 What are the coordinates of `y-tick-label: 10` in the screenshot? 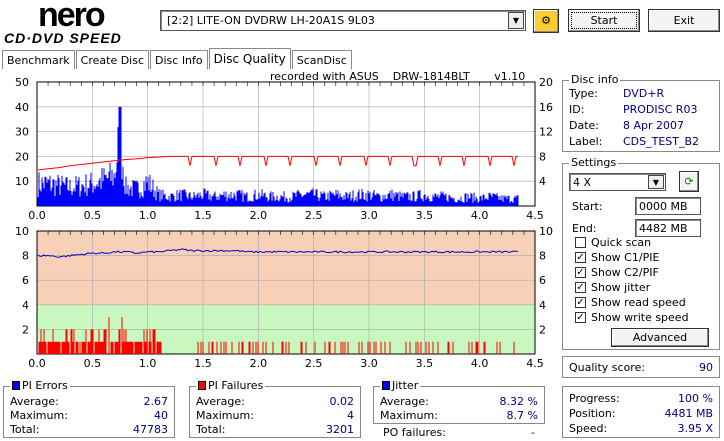 It's located at (22, 181).